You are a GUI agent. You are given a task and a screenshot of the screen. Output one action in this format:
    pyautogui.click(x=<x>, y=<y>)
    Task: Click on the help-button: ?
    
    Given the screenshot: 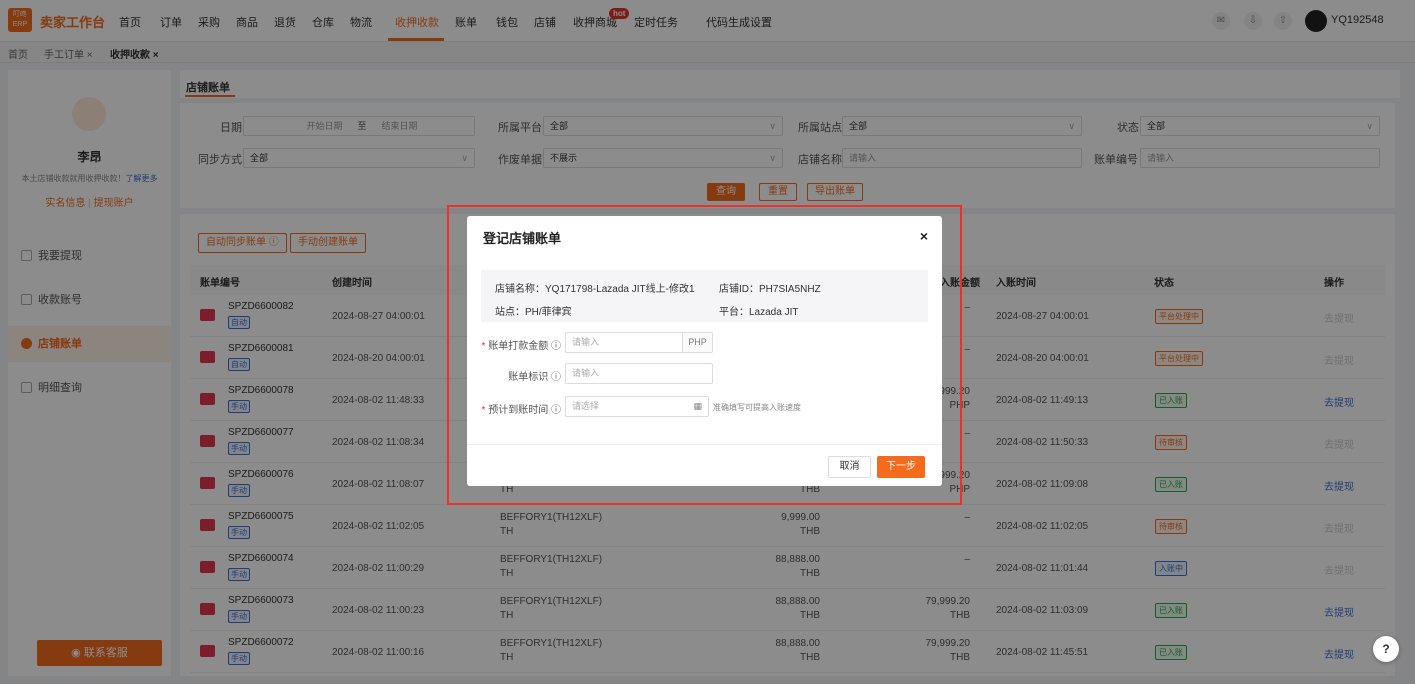 What is the action you would take?
    pyautogui.click(x=1386, y=649)
    